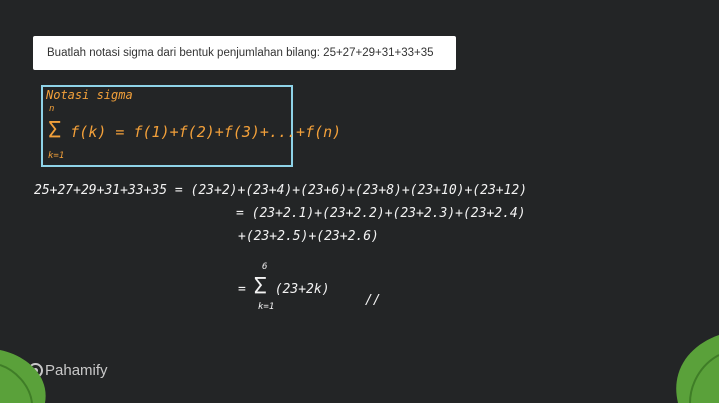  Describe the element at coordinates (55, 130) in the screenshot. I see `definition-sigma: Σ` at that location.